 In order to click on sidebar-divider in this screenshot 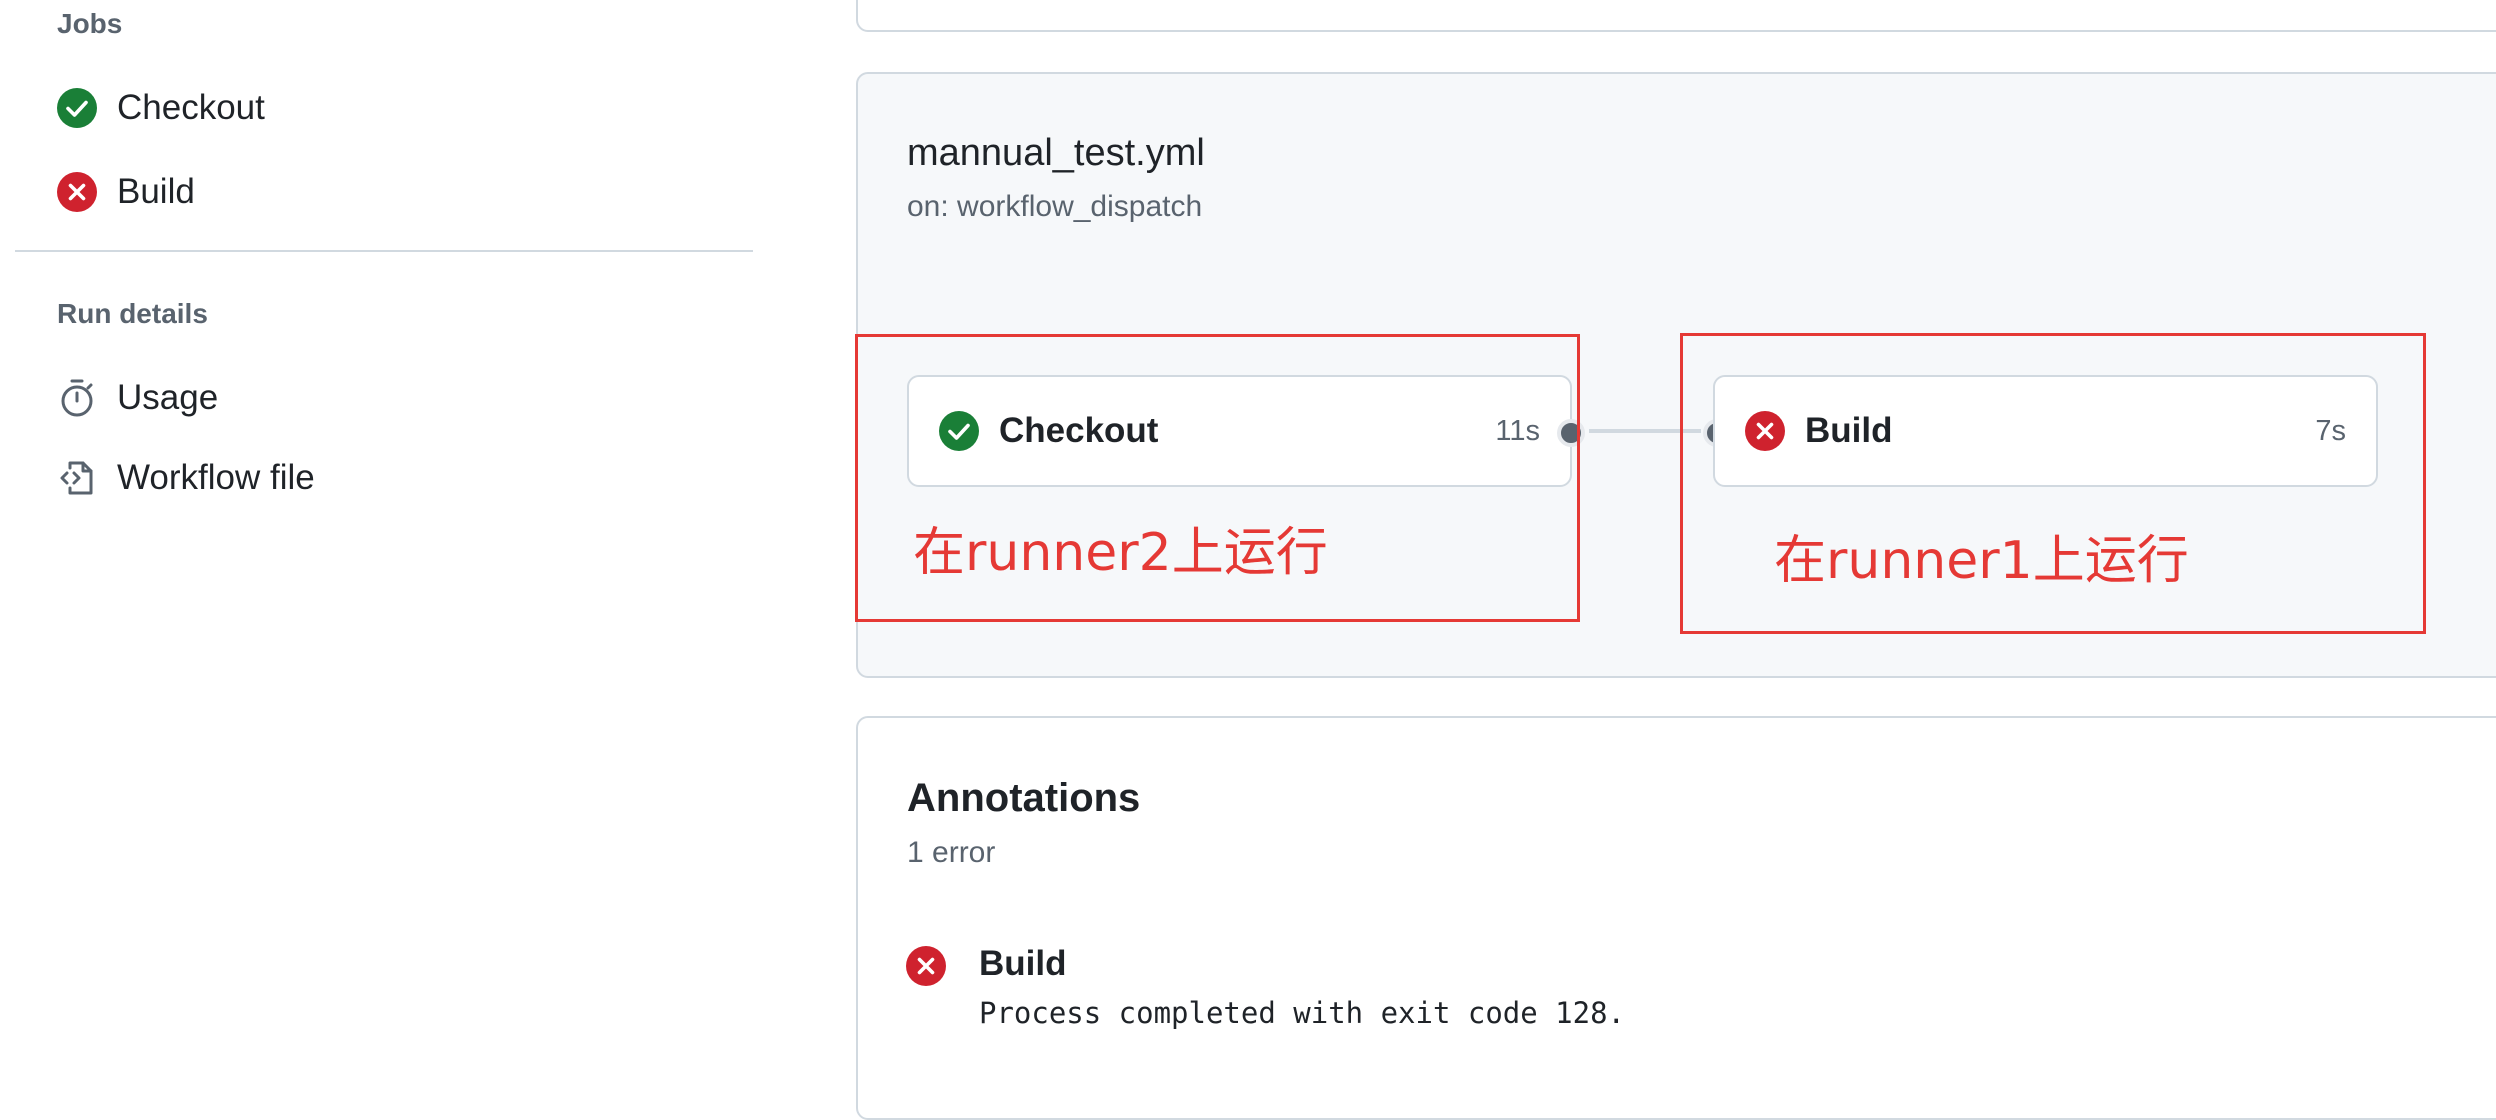, I will do `click(384, 251)`.